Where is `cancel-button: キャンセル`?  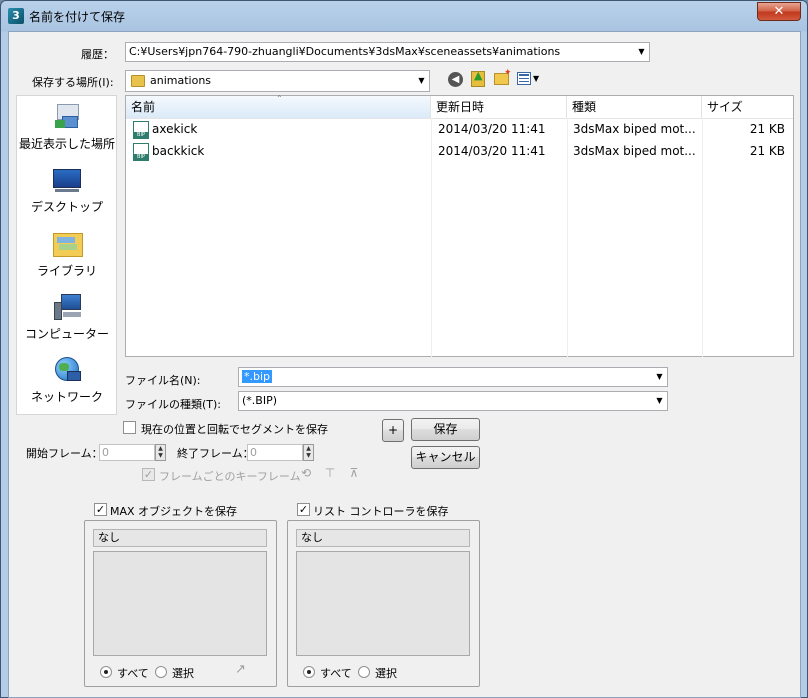 cancel-button: キャンセル is located at coordinates (445, 457).